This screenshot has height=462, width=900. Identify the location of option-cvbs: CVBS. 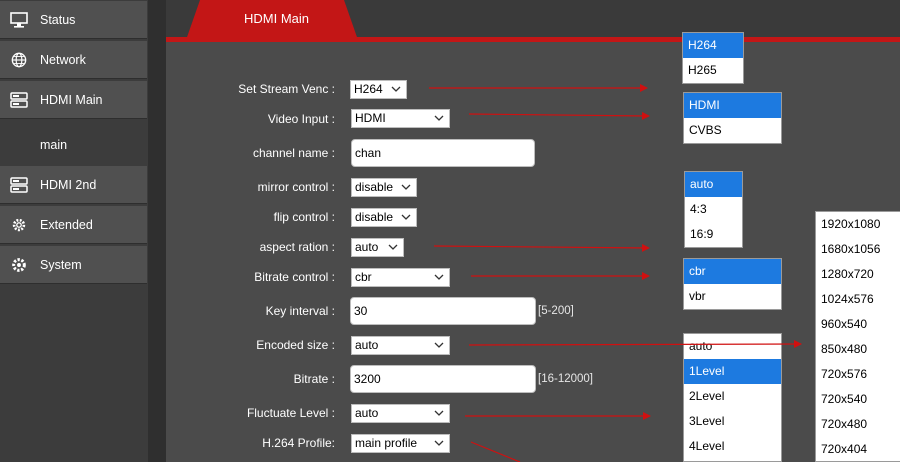
(732, 130).